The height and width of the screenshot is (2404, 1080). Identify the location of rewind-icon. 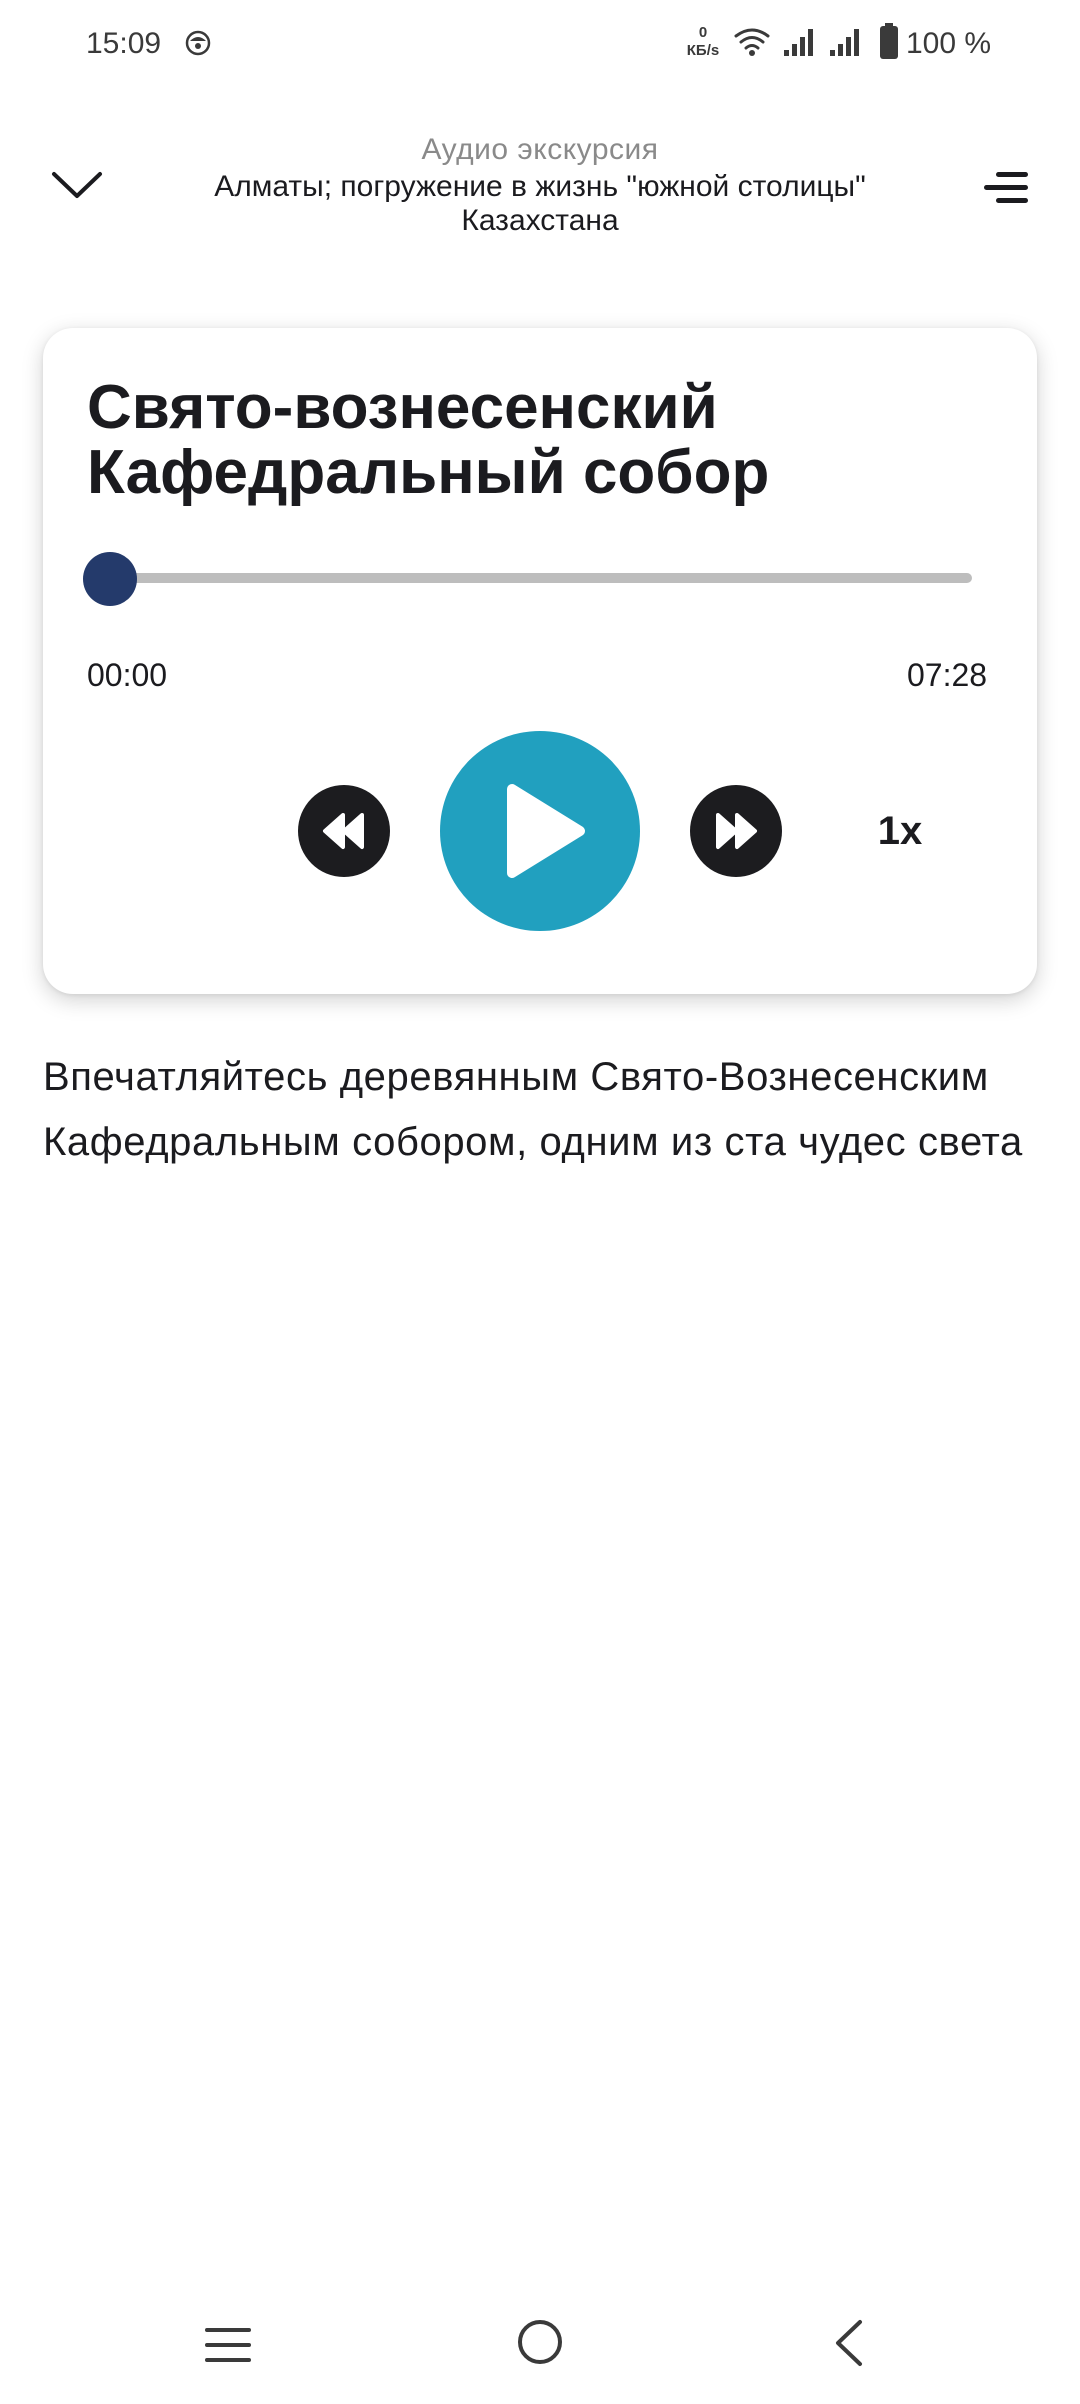
(343, 831).